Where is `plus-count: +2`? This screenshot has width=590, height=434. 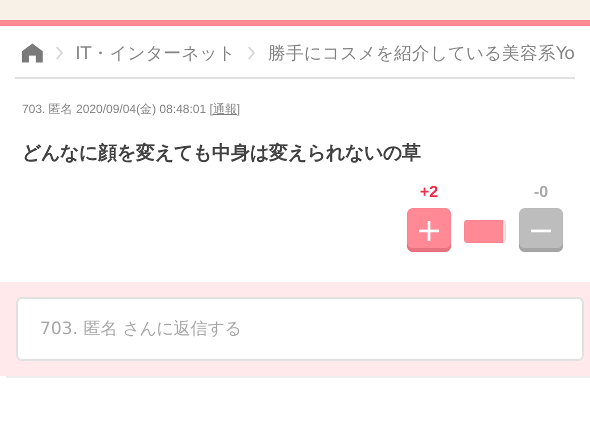
plus-count: +2 is located at coordinates (429, 193).